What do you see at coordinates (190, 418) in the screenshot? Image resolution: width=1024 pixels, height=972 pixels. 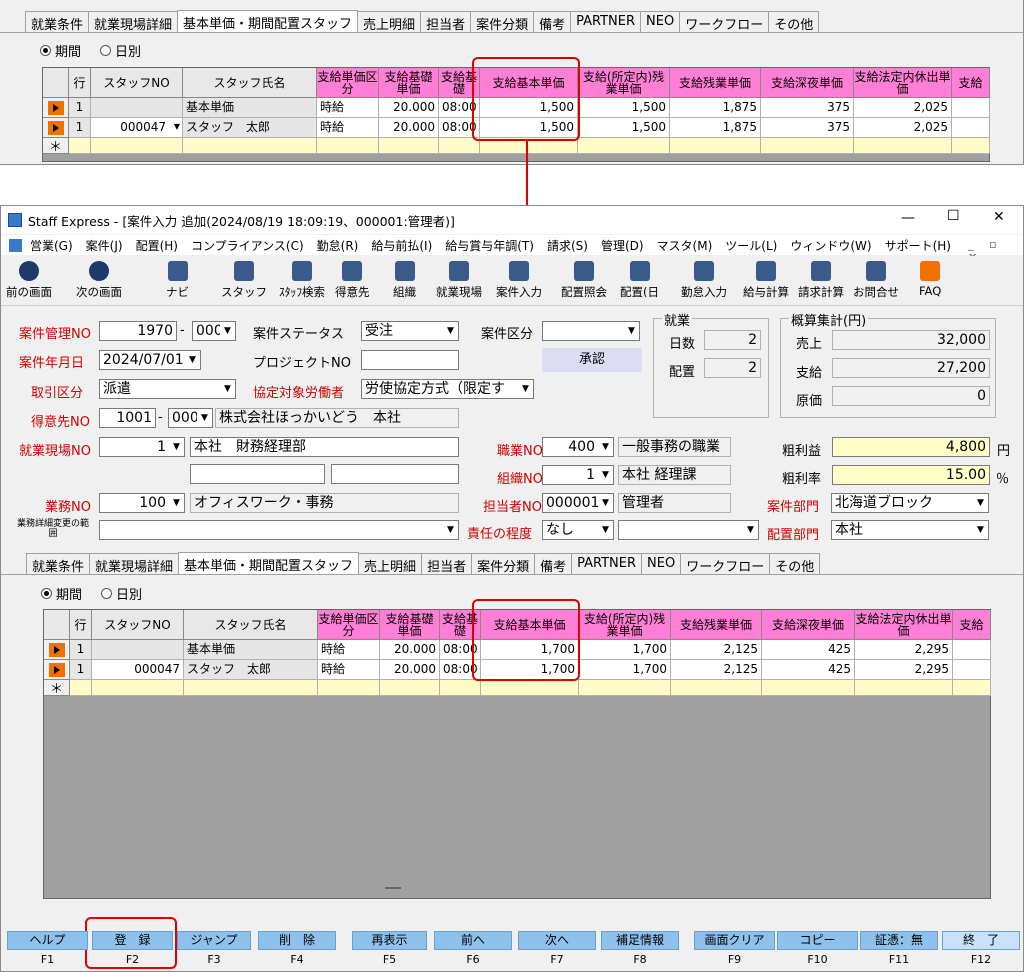 I see `tokui-sub-field: 000 ▼` at bounding box center [190, 418].